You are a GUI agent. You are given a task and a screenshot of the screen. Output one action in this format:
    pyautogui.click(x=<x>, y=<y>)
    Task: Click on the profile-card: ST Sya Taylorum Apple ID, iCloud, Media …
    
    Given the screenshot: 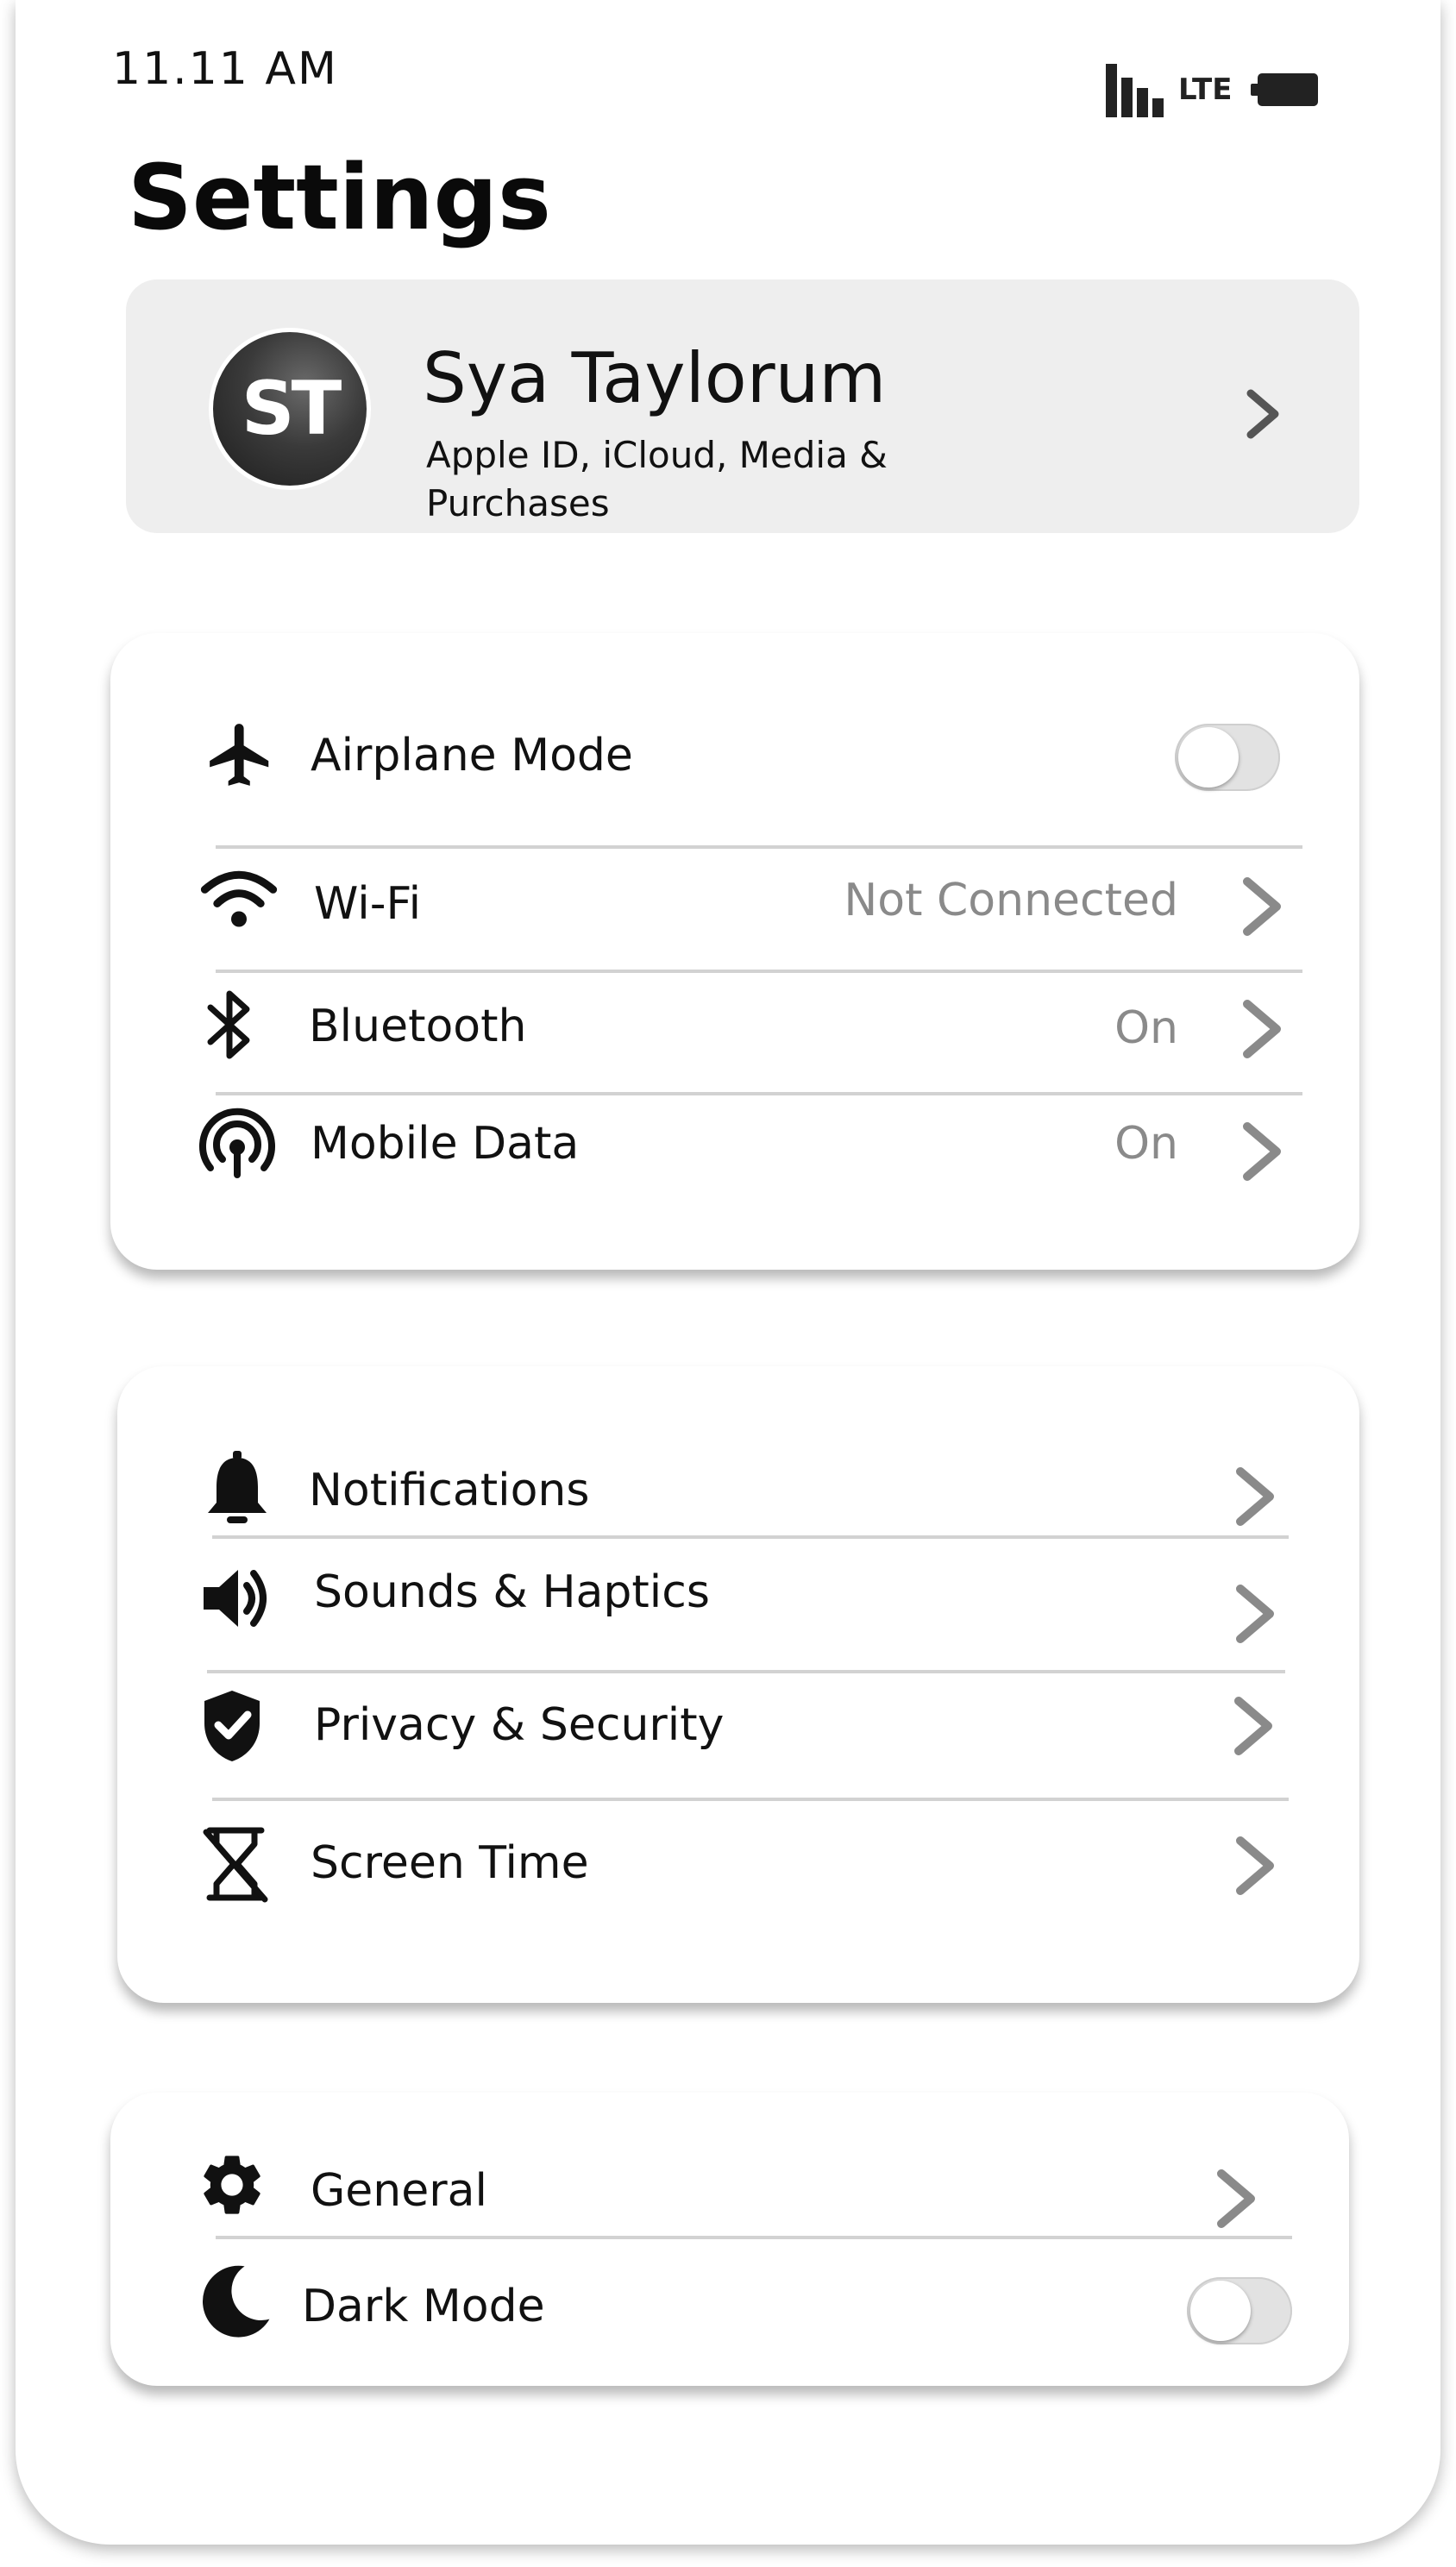 What is the action you would take?
    pyautogui.click(x=742, y=406)
    